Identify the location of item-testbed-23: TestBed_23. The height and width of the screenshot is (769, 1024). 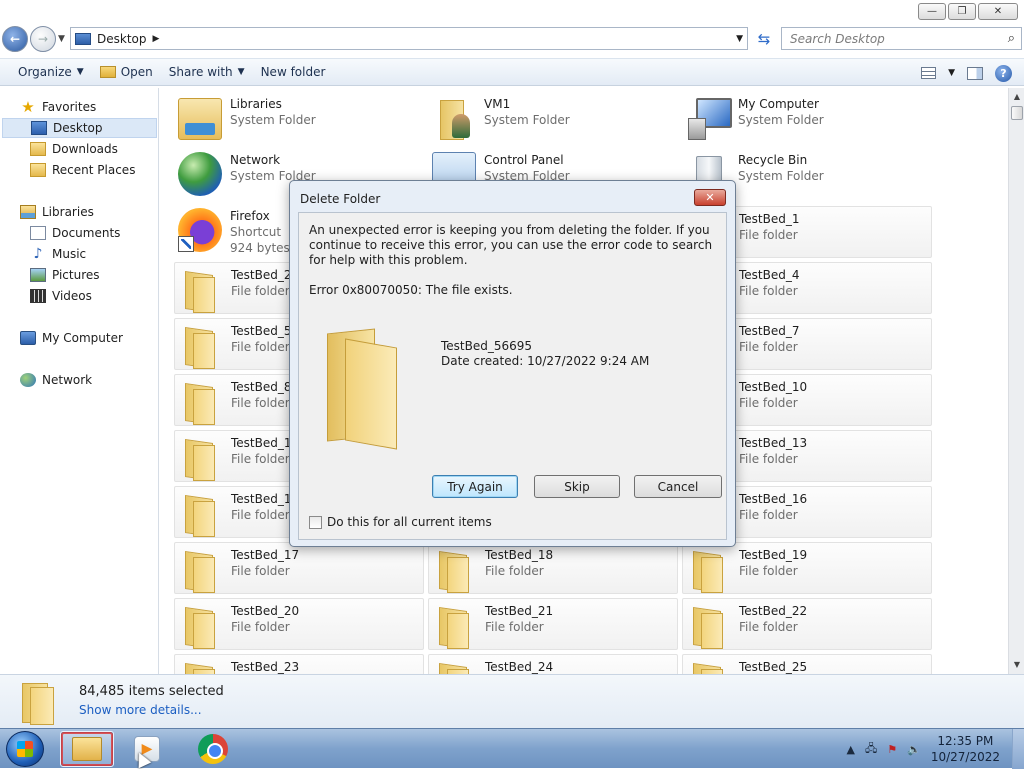
(299, 664).